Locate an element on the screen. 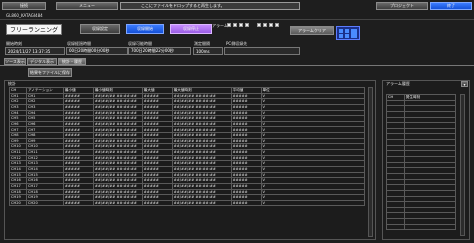 The height and width of the screenshot is (243, 474). stats-scrollbar is located at coordinates (370, 162).